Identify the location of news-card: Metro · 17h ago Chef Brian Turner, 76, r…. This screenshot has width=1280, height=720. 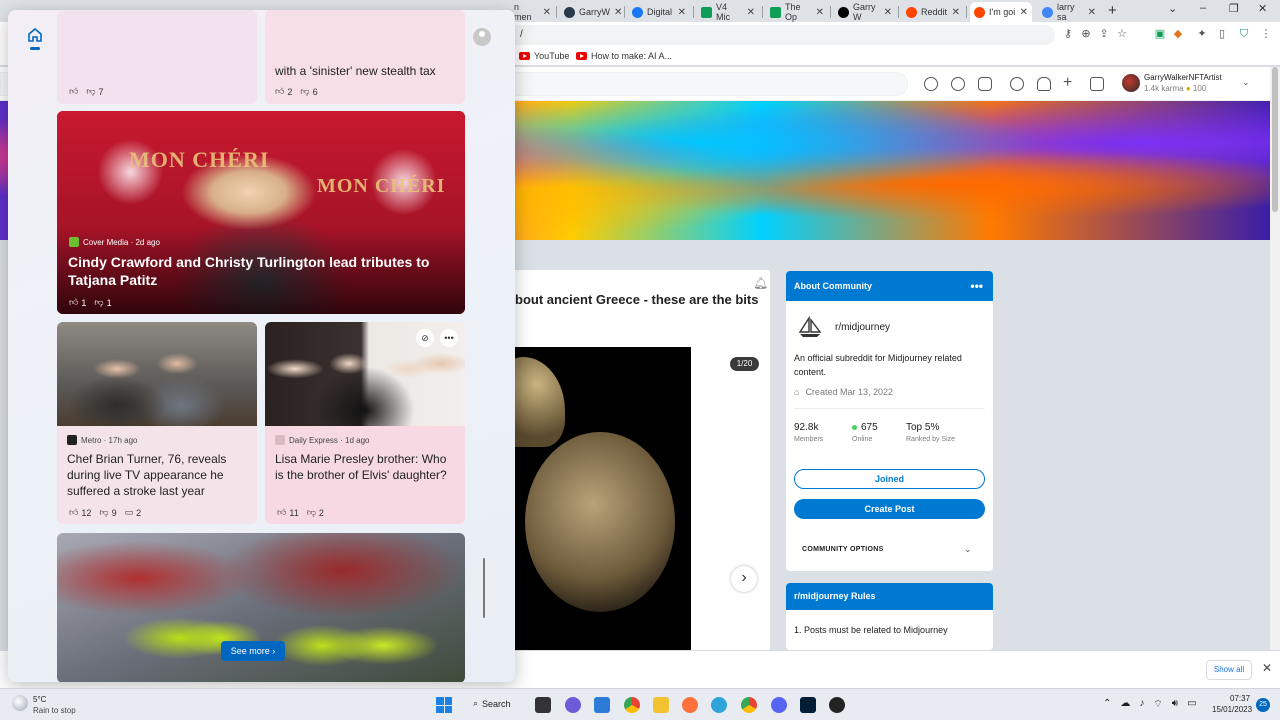
(157, 423).